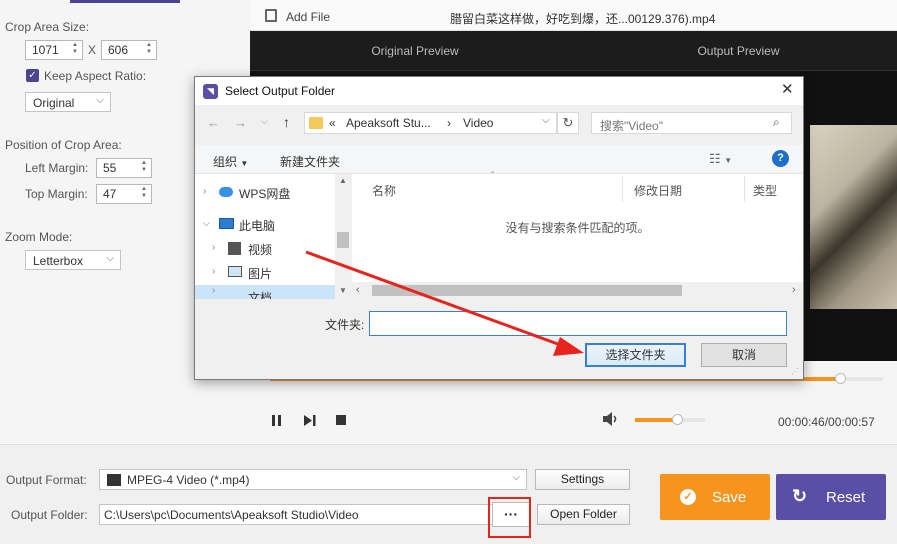 This screenshot has width=897, height=544. What do you see at coordinates (260, 249) in the screenshot?
I see `tree-item-videos: 视频` at bounding box center [260, 249].